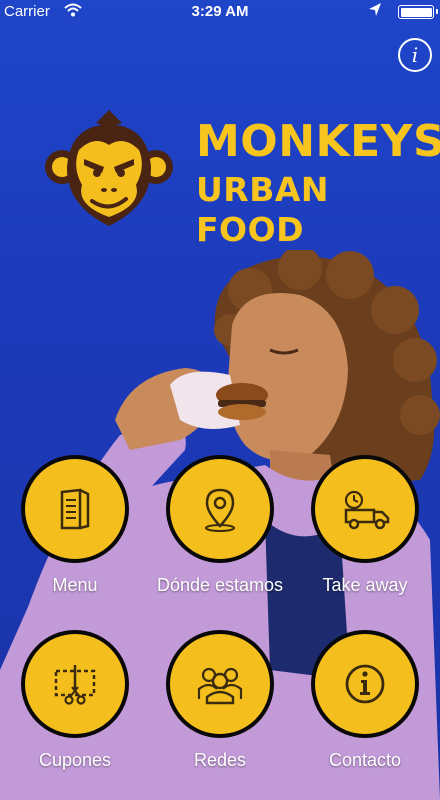 The width and height of the screenshot is (440, 800). I want to click on contact-tile: Contacto, so click(365, 700).